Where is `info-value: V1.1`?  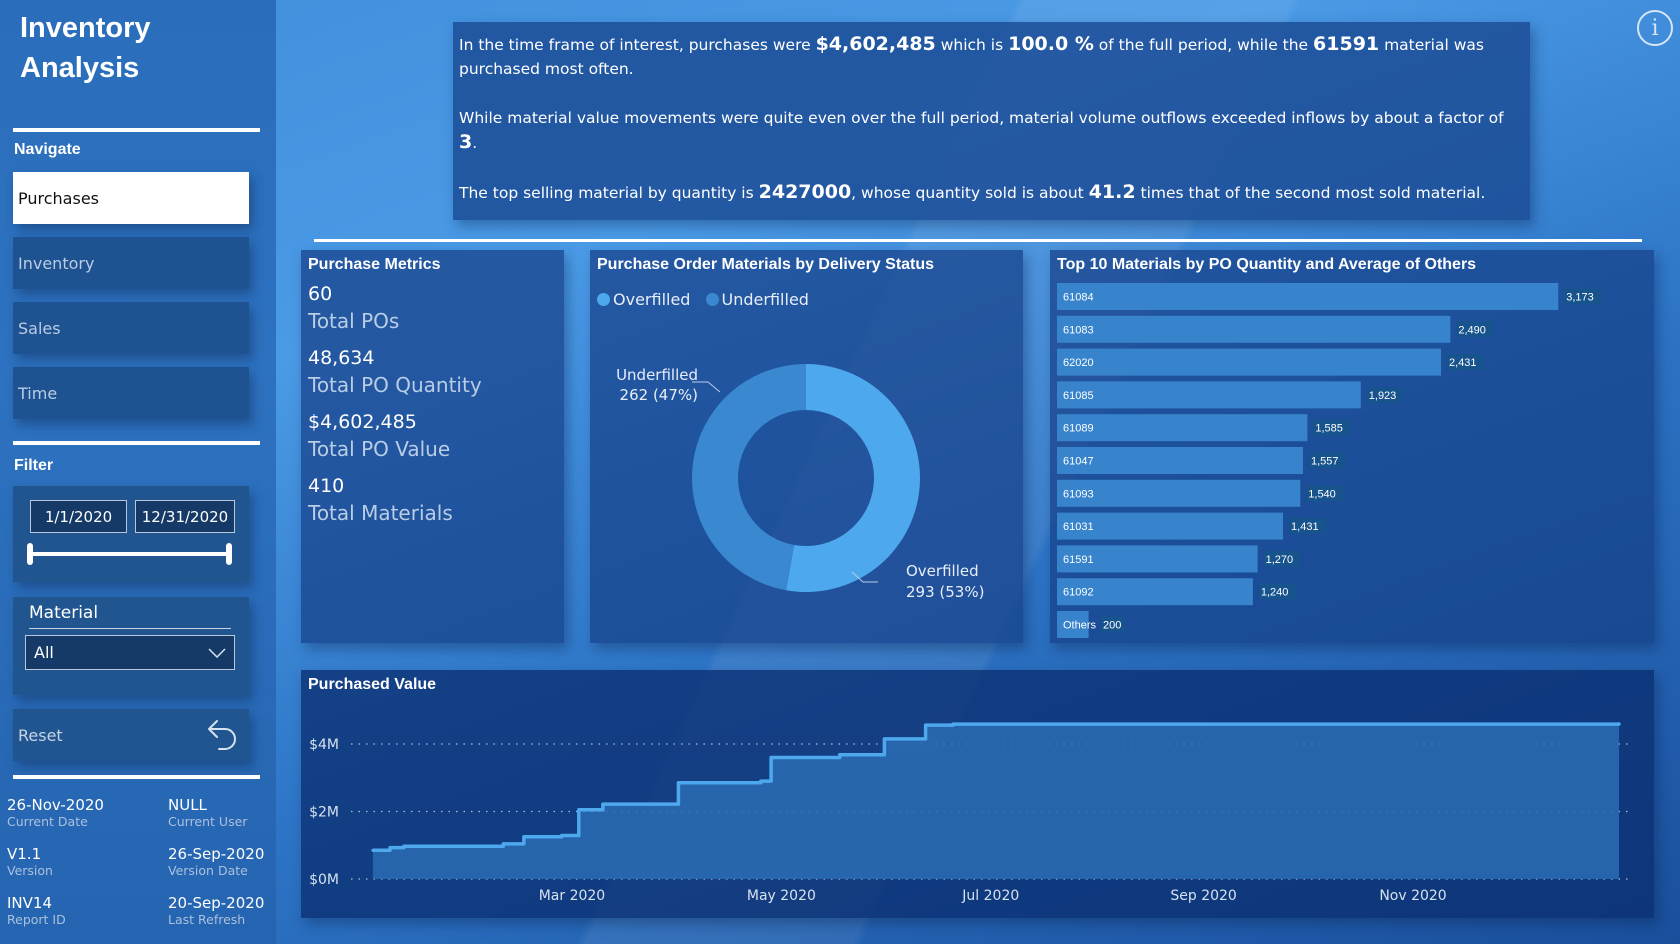
info-value: V1.1 is located at coordinates (24, 854).